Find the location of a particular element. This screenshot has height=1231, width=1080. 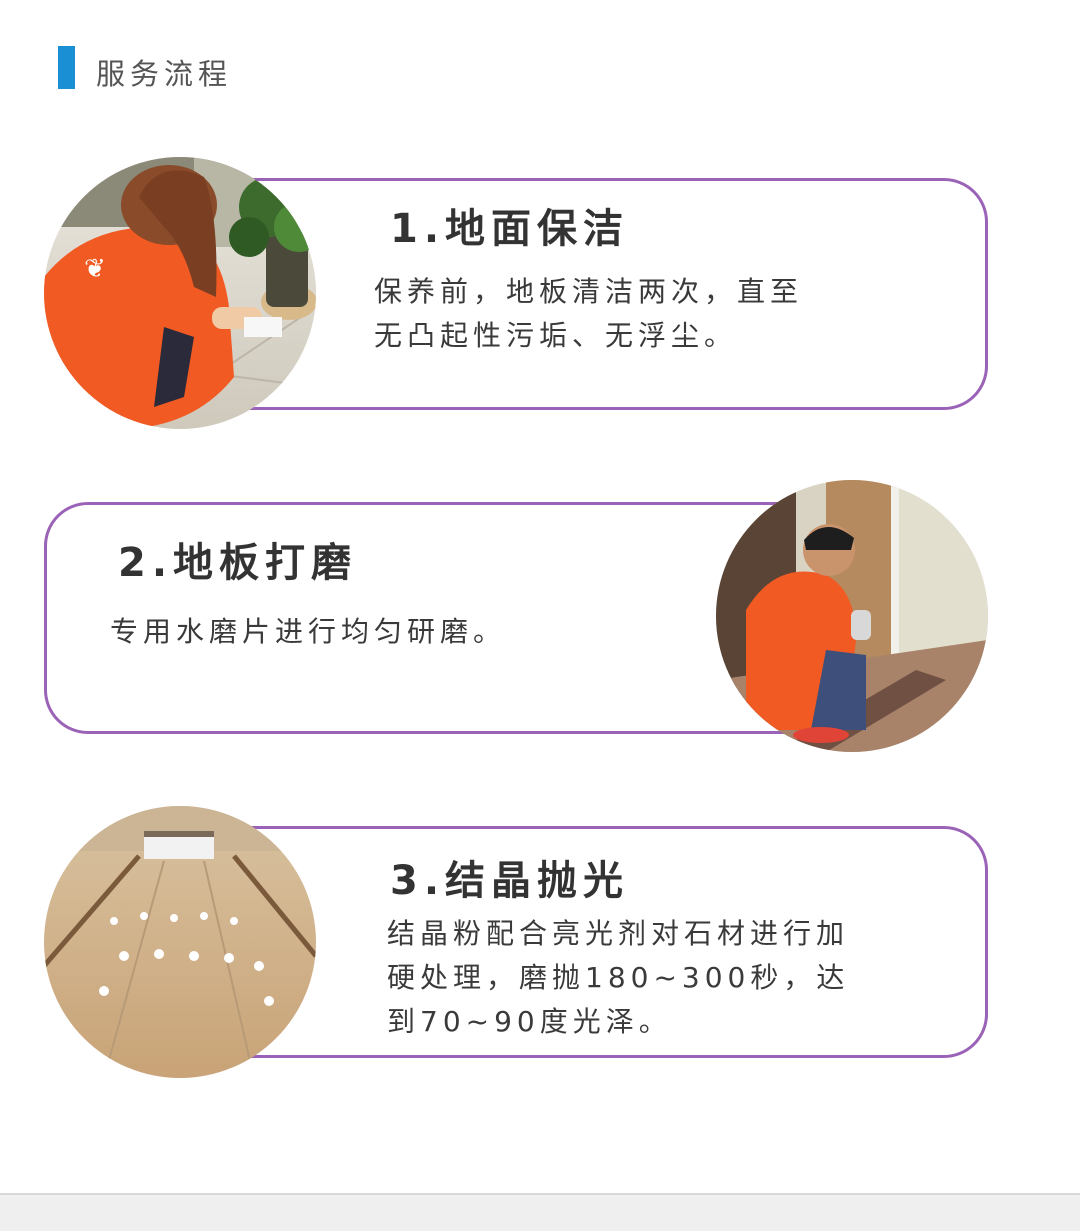

step-desc-line: 结晶粉配合亮光剂对石材进行加 is located at coordinates (618, 933).